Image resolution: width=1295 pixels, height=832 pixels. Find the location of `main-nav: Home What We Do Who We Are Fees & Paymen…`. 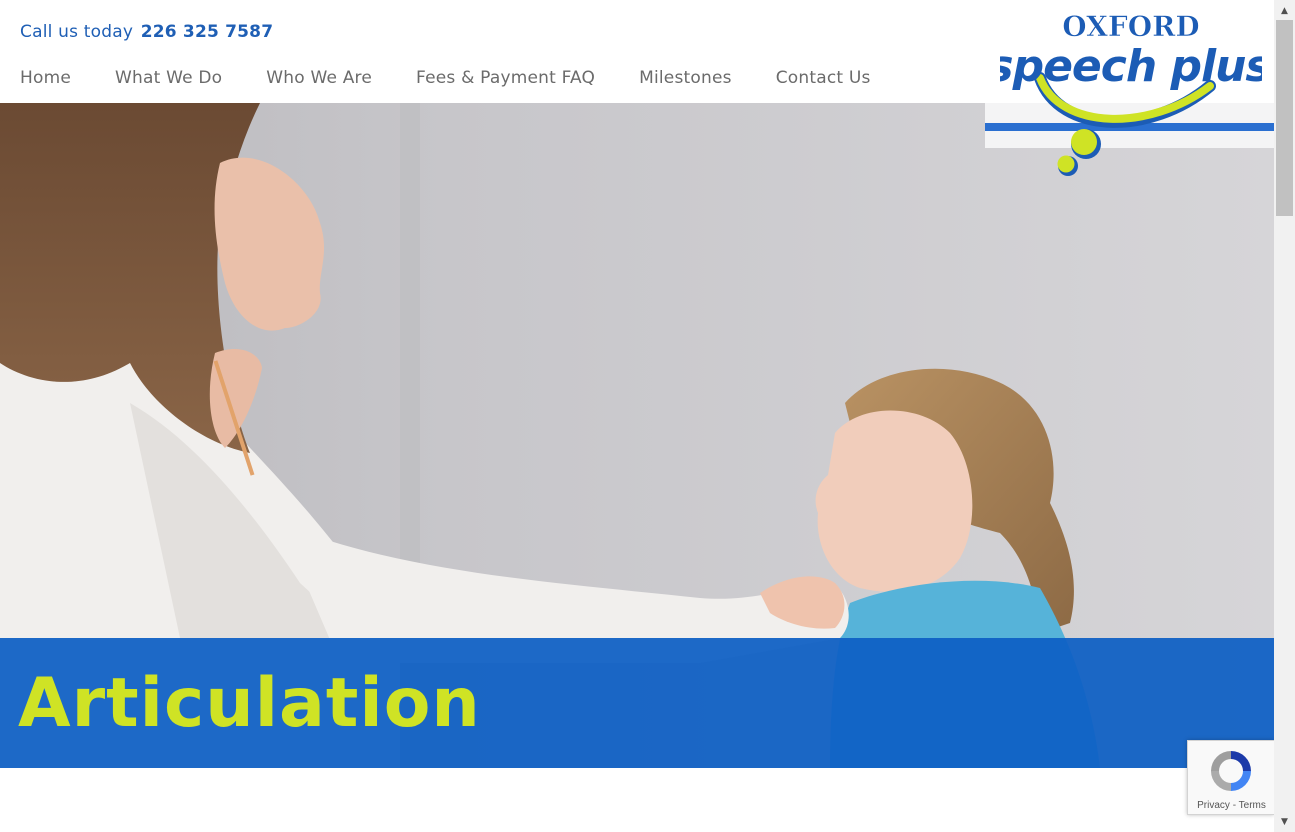

main-nav: Home What We Do Who We Are Fees & Paymen… is located at coordinates (467, 78).